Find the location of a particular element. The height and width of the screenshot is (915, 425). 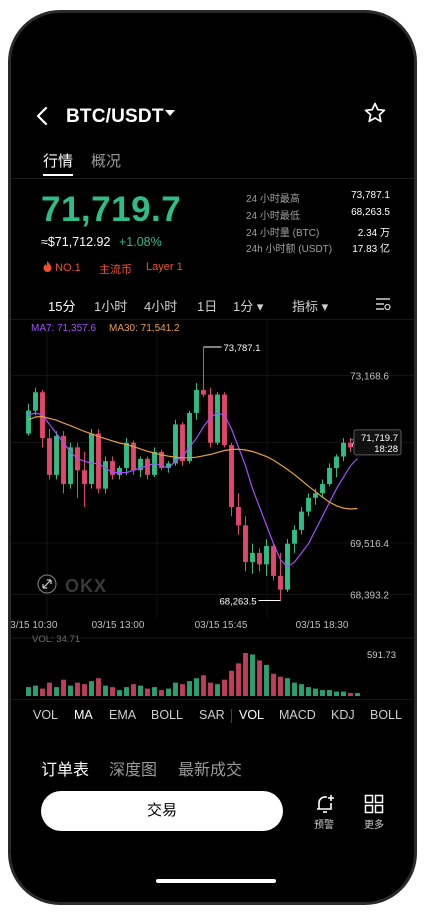

stat-label-high: 24 小时最高 is located at coordinates (273, 199).